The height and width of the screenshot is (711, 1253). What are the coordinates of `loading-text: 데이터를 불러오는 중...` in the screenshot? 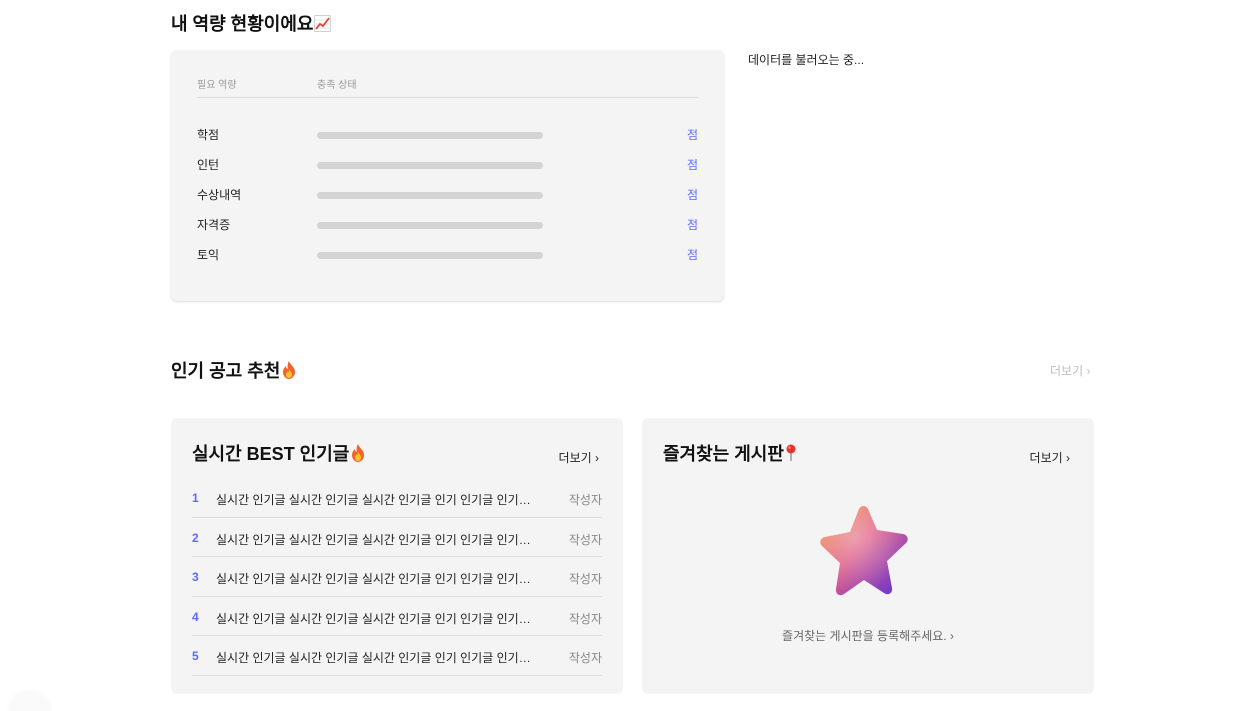 It's located at (806, 60).